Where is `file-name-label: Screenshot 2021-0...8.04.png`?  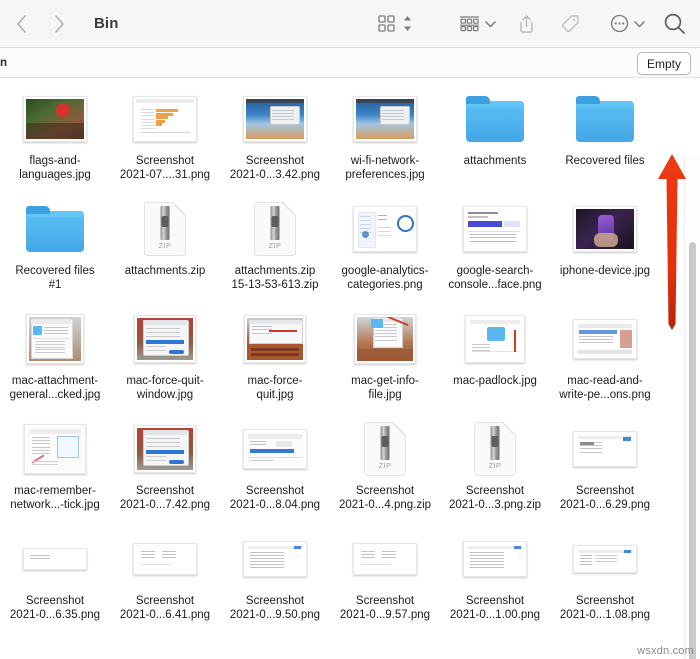
file-name-label: Screenshot 2021-0...8.04.png is located at coordinates (275, 498).